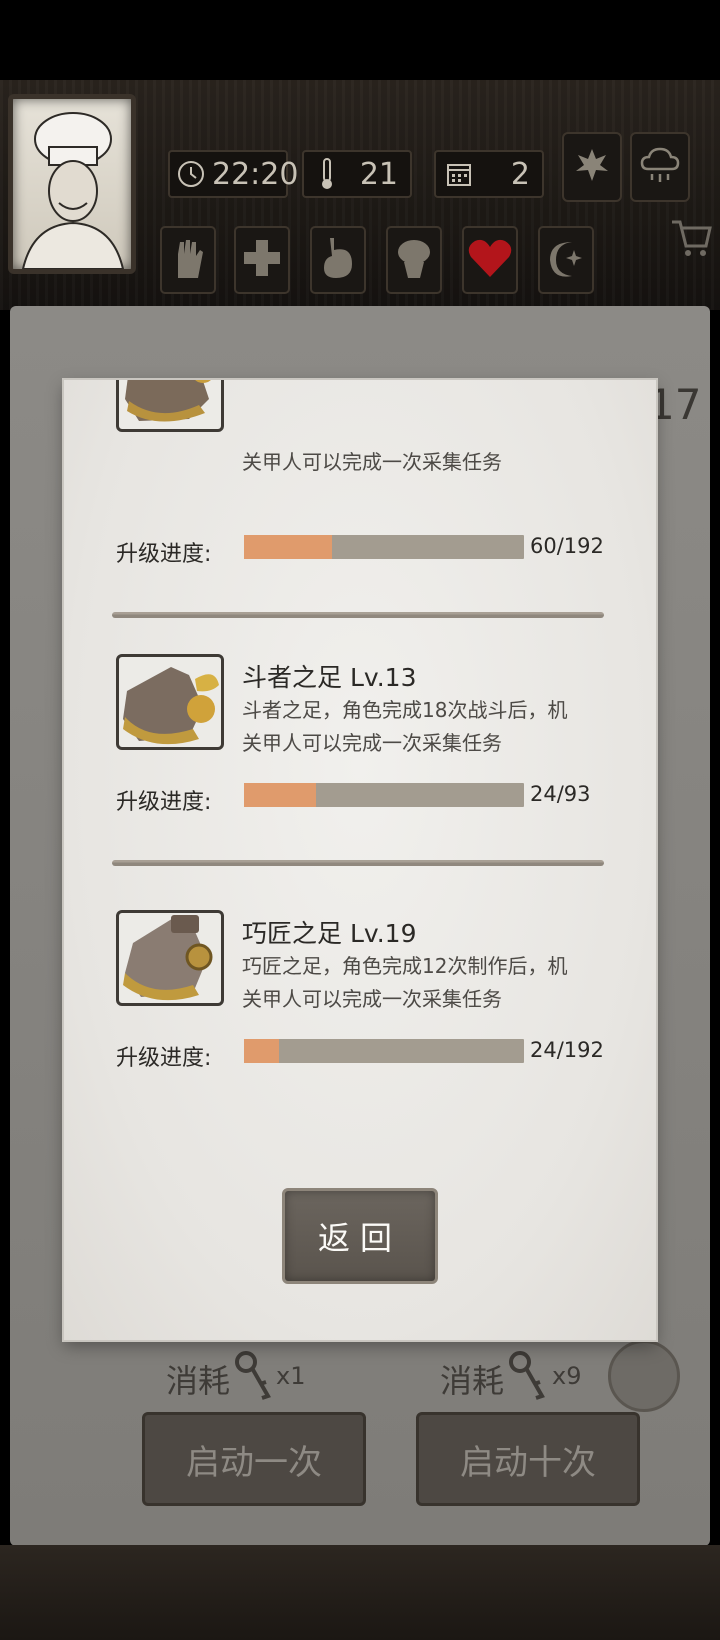 The width and height of the screenshot is (720, 1640). I want to click on progress-count: 24/192, so click(567, 1050).